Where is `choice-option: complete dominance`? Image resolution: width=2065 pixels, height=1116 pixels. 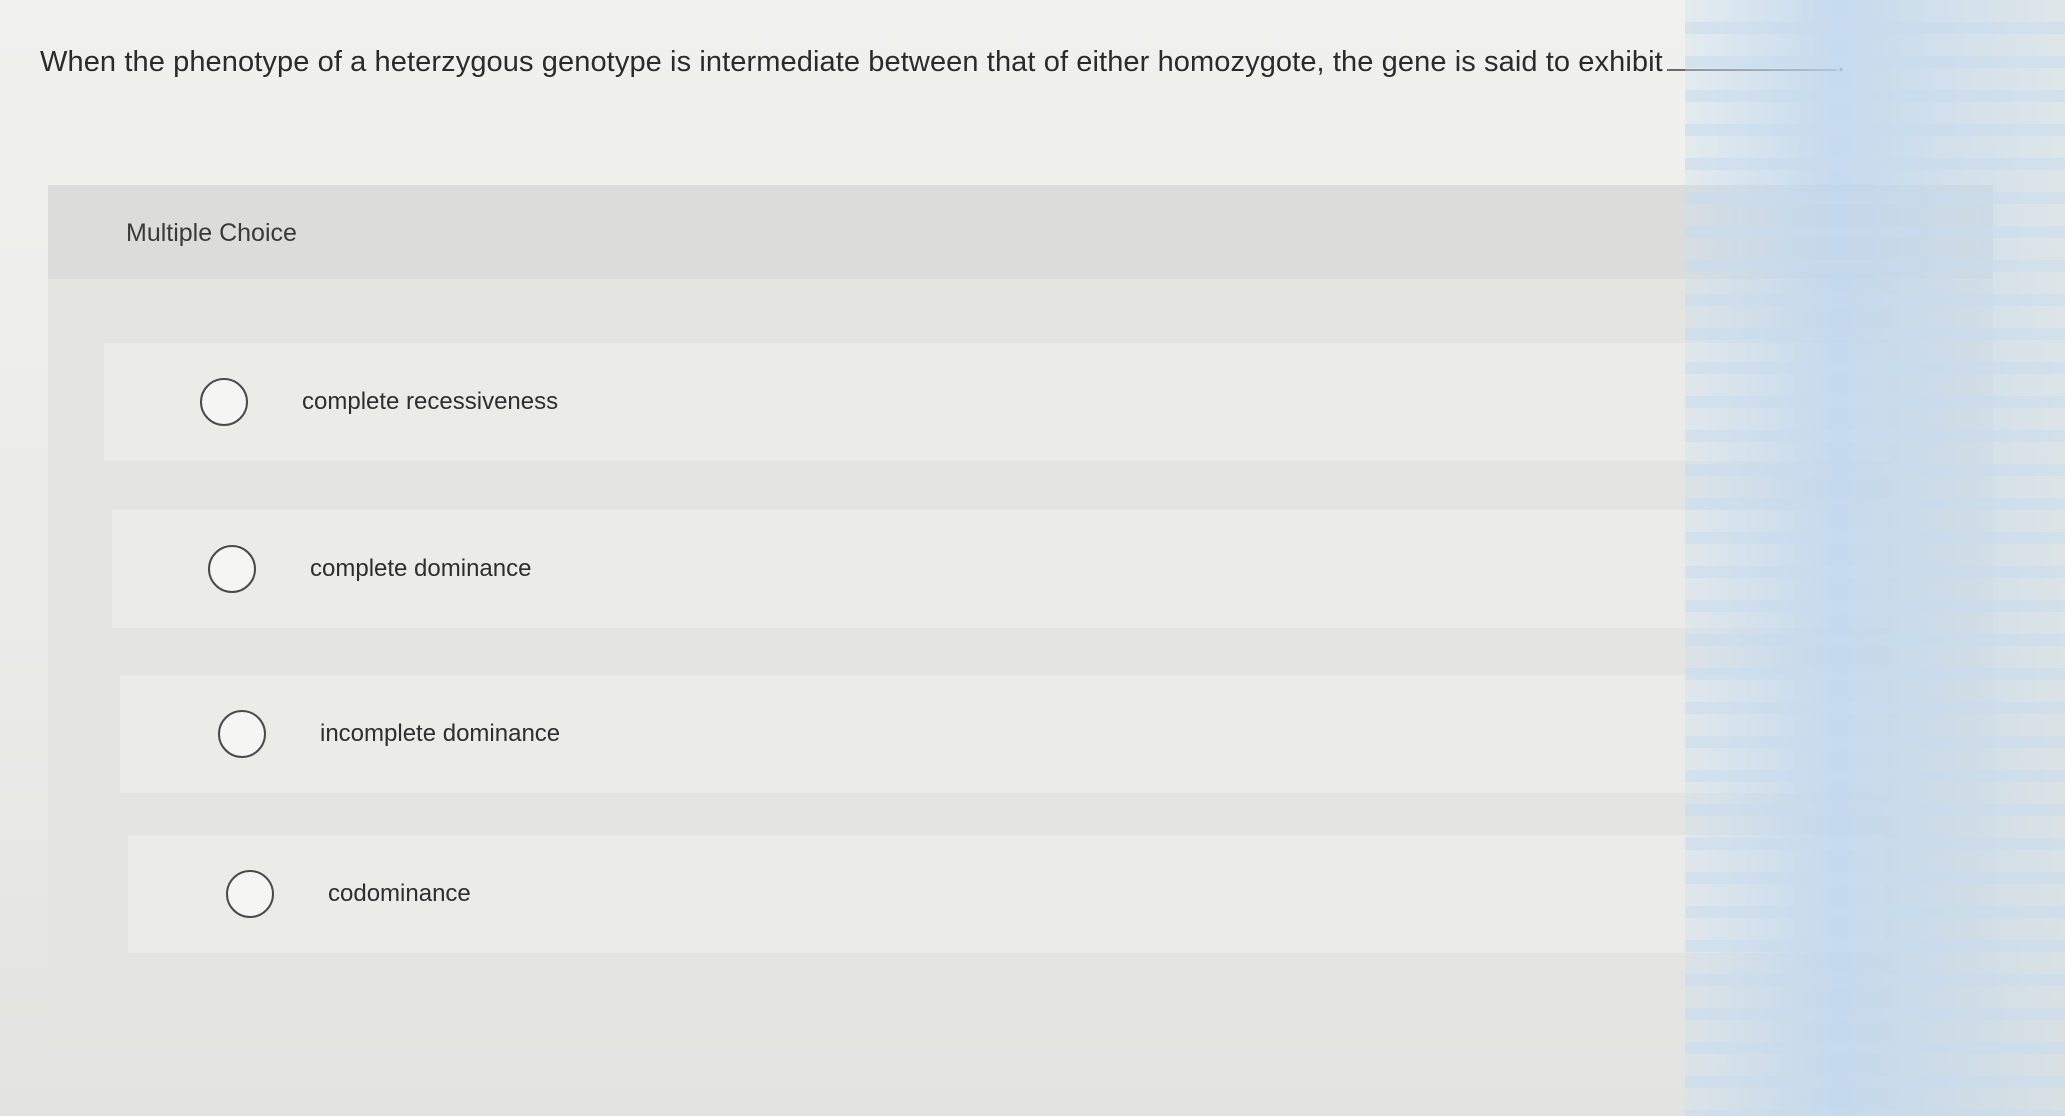 choice-option: complete dominance is located at coordinates (1000, 569).